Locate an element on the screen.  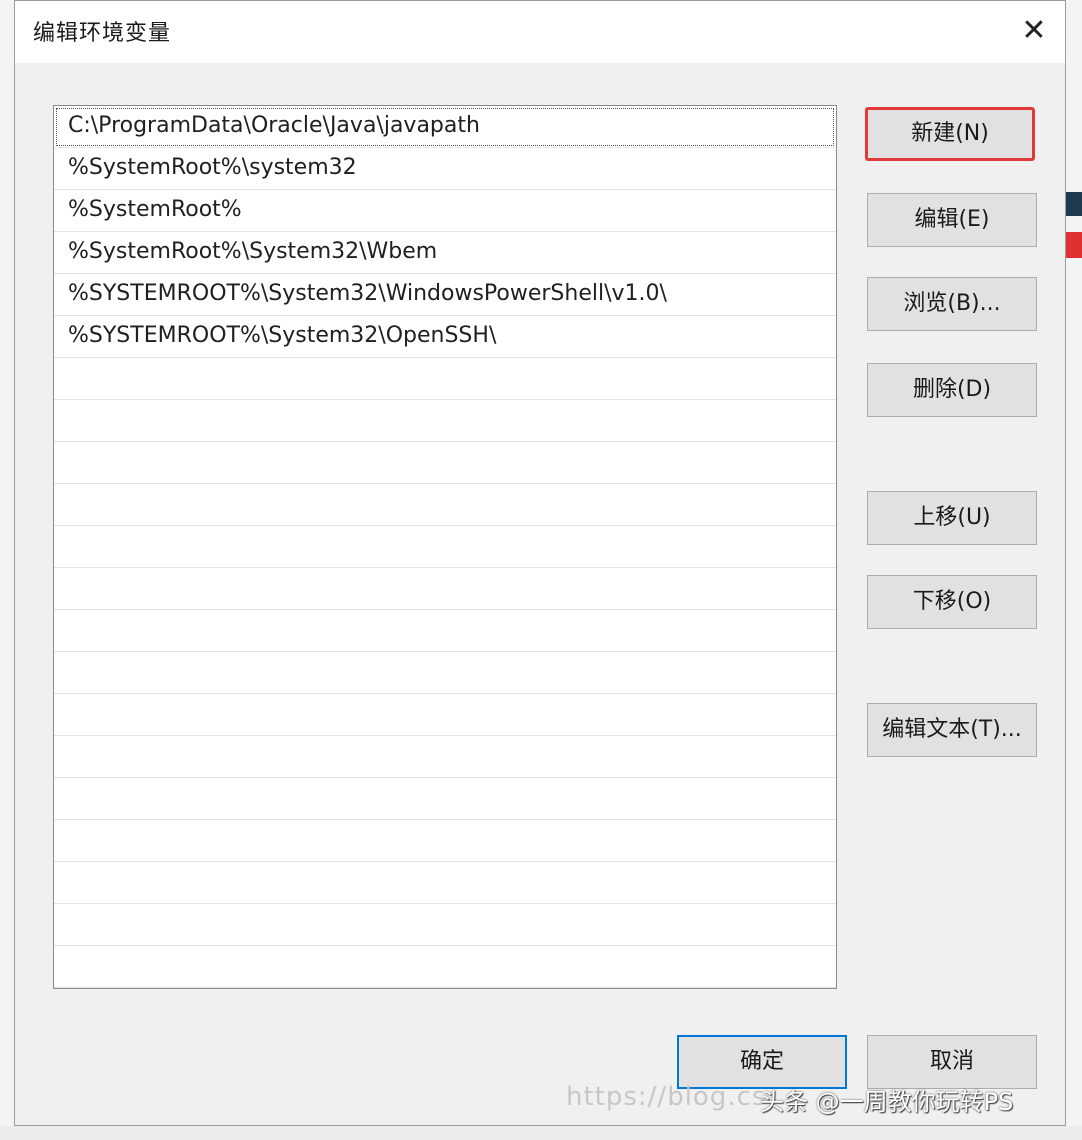
background-red-strip is located at coordinates (1074, 245).